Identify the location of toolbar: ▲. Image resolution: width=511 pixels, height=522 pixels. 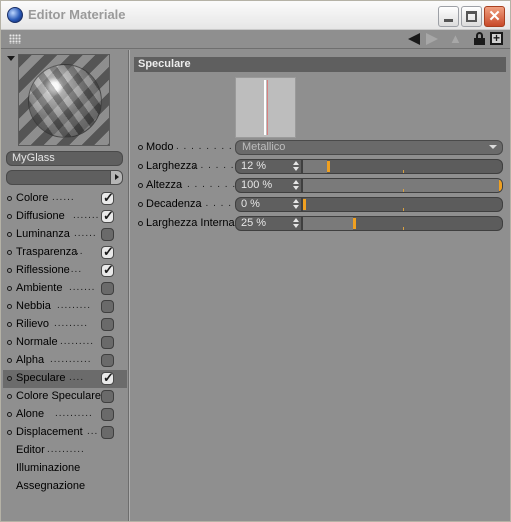
(255, 39).